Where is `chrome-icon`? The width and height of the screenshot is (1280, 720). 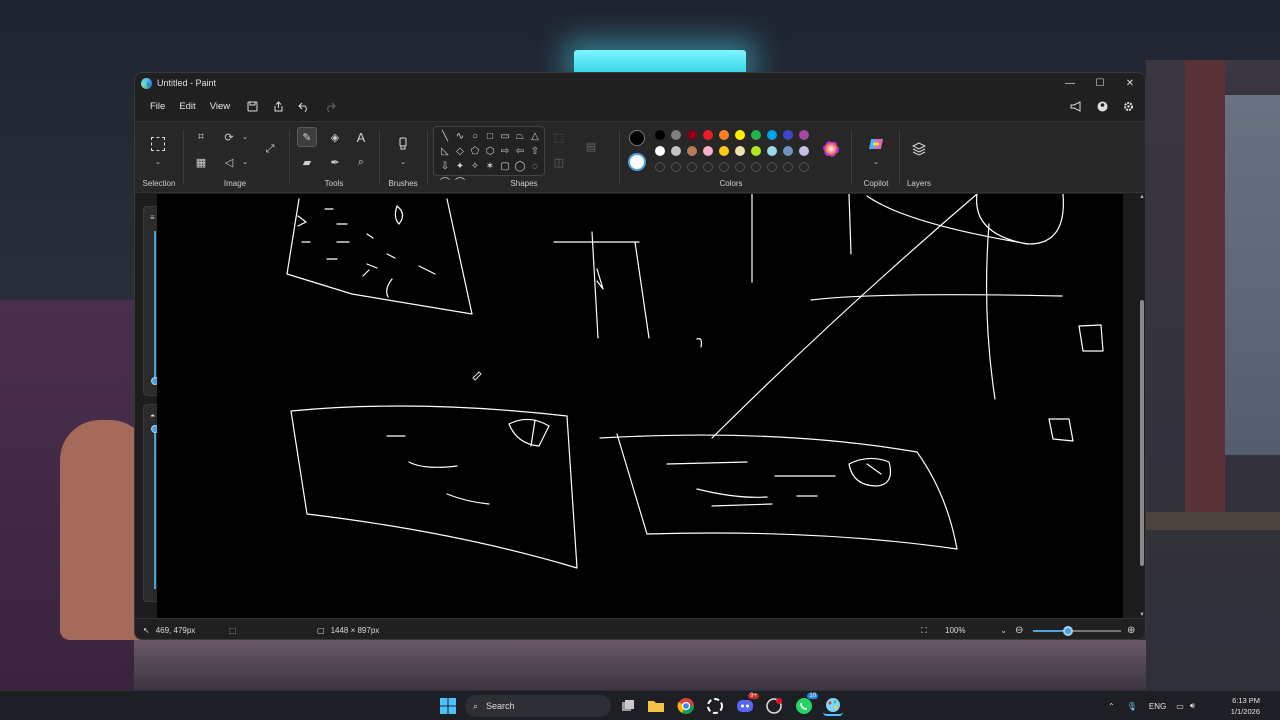 chrome-icon is located at coordinates (686, 706).